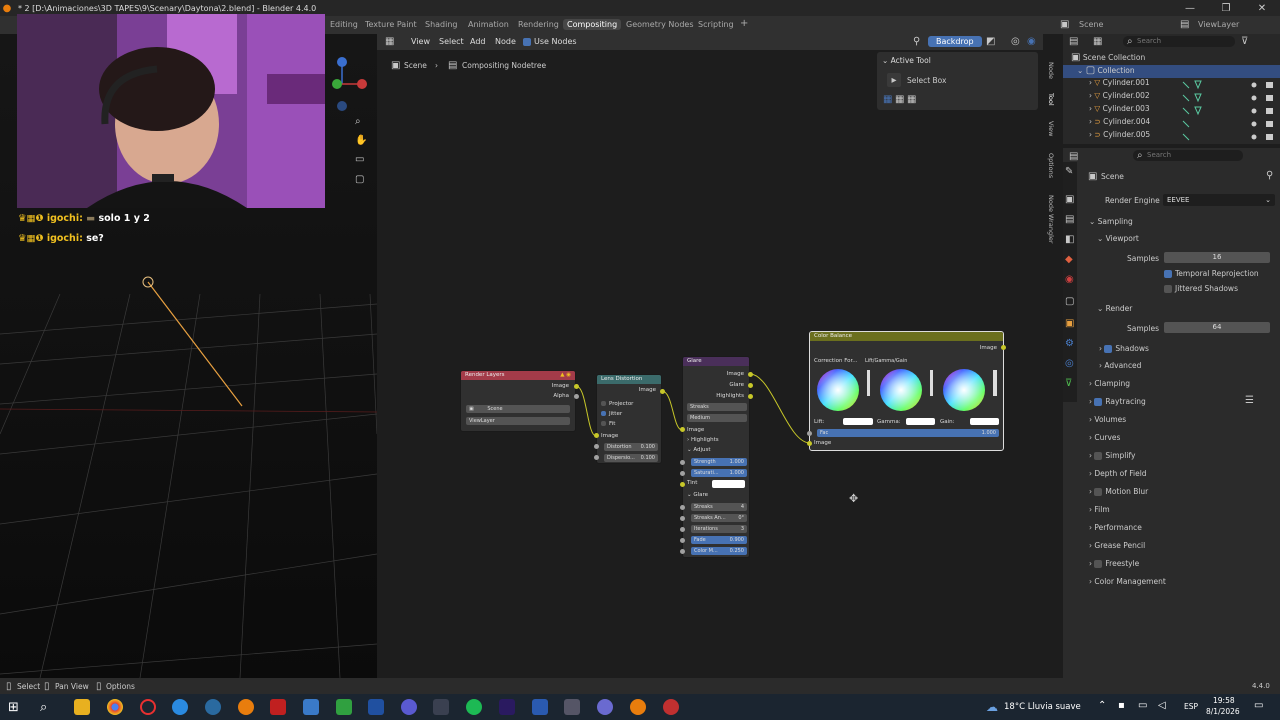 This screenshot has width=1280, height=720. Describe the element at coordinates (576, 386) in the screenshot. I see `render-image-output-socket` at that location.